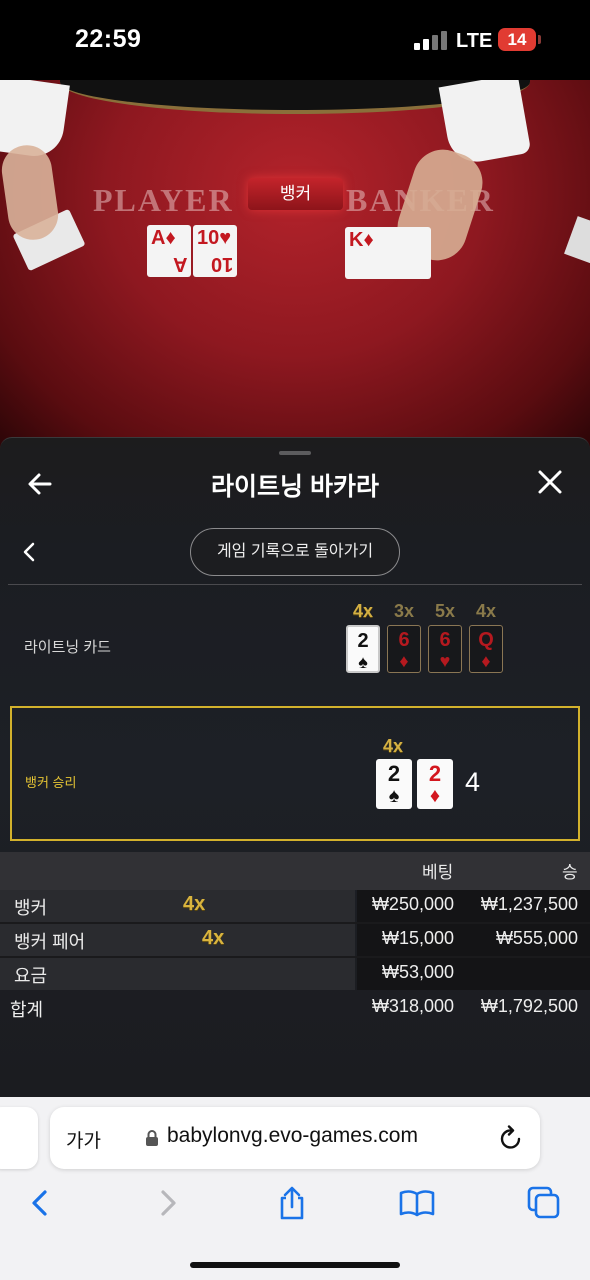 Image resolution: width=590 pixels, height=1280 pixels. Describe the element at coordinates (50, 942) in the screenshot. I see `bet-label: 뱅커 페어` at that location.